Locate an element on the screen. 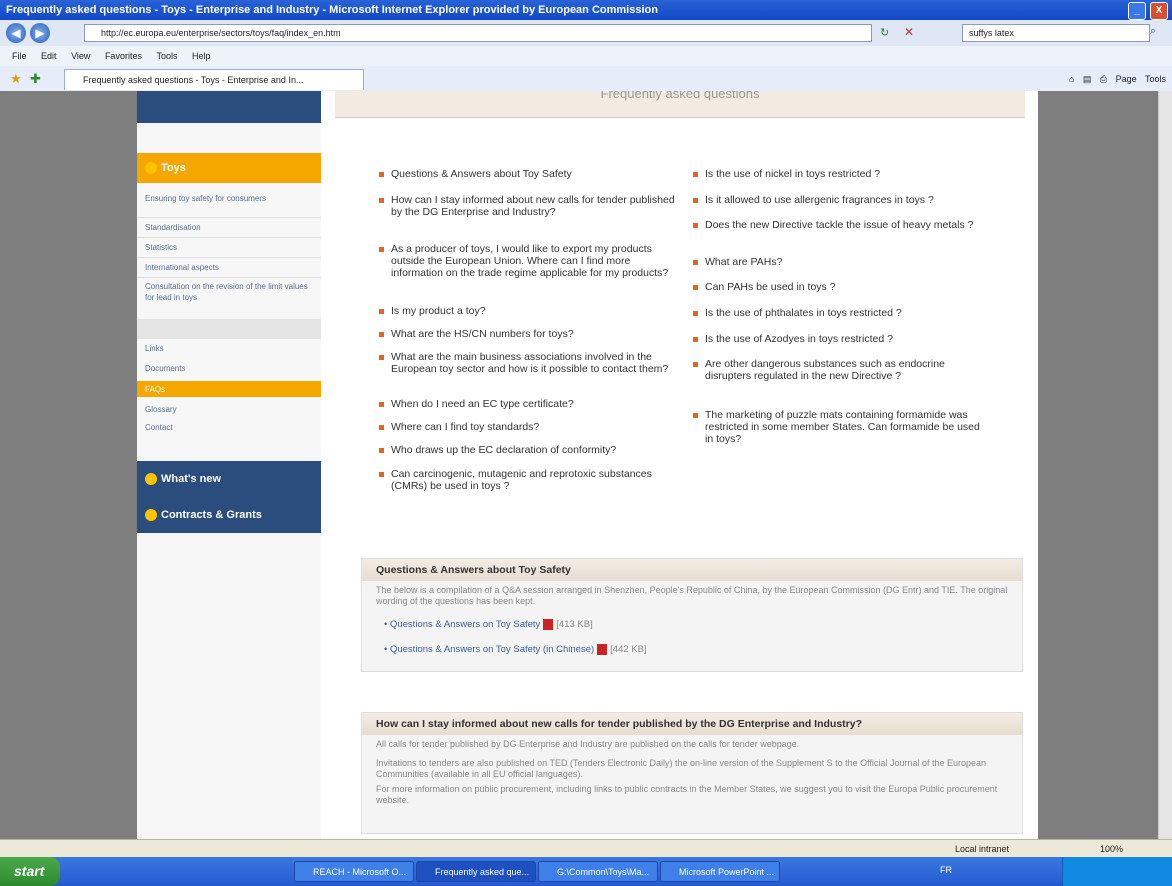  menu-favorites: Favorites is located at coordinates (123, 56).